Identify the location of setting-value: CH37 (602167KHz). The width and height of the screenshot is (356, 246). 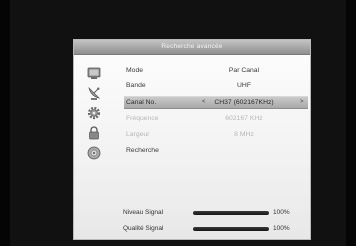
(244, 102).